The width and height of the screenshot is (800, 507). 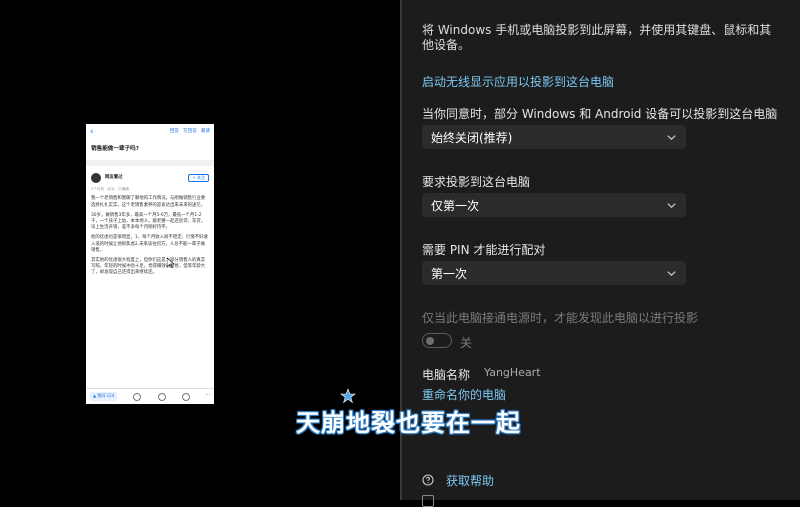 I want to click on phone-actions: 回答 写回答 邀请, so click(x=190, y=132).